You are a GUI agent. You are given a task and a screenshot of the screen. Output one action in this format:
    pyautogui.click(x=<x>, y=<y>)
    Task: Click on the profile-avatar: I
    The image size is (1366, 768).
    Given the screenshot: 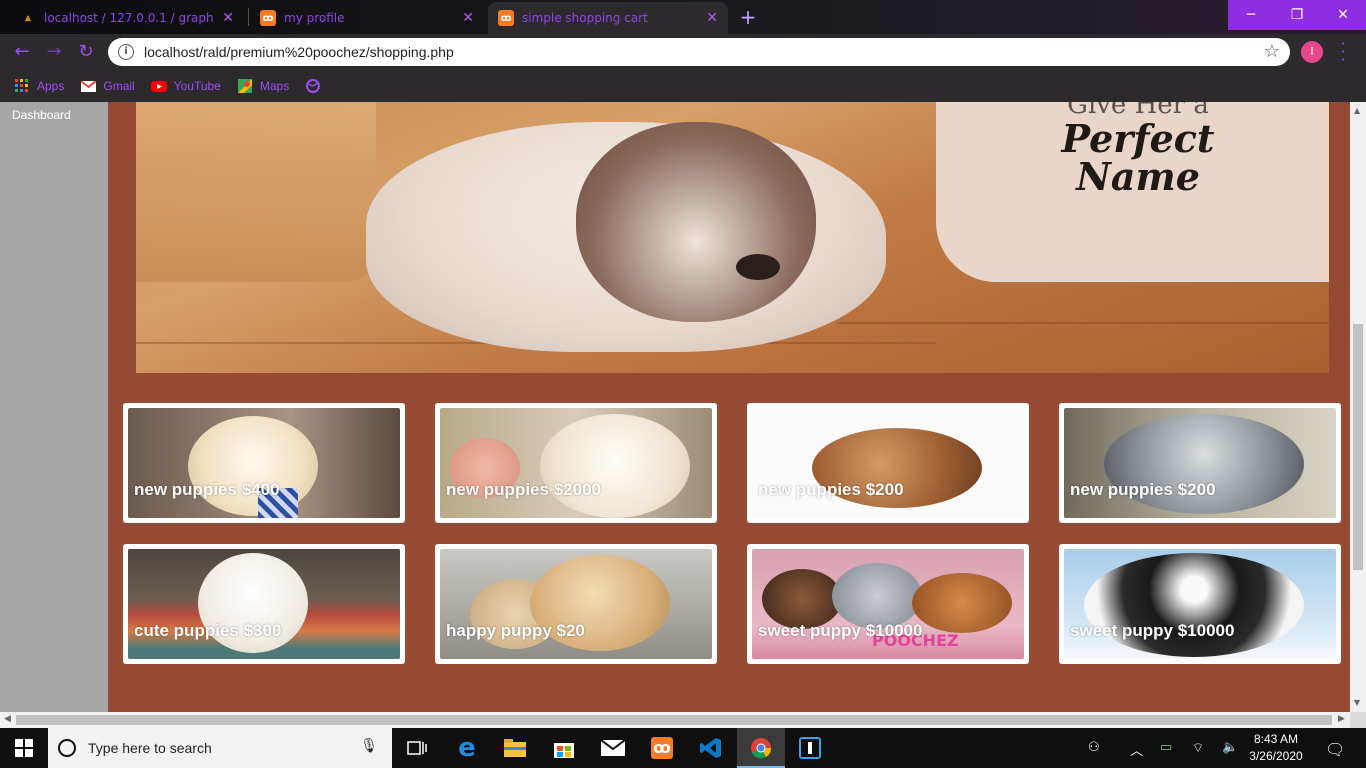 What is the action you would take?
    pyautogui.click(x=1312, y=52)
    